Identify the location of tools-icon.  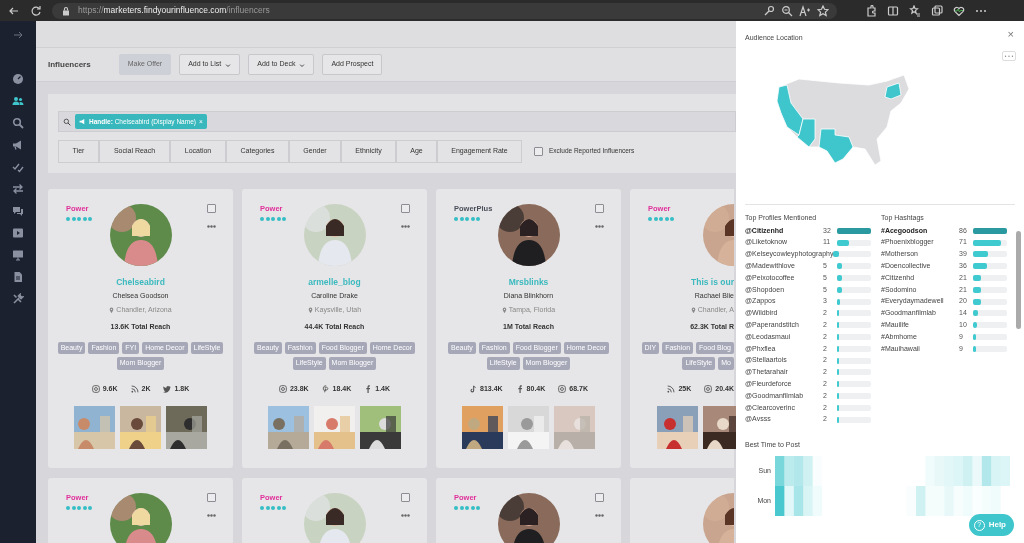
(18, 299).